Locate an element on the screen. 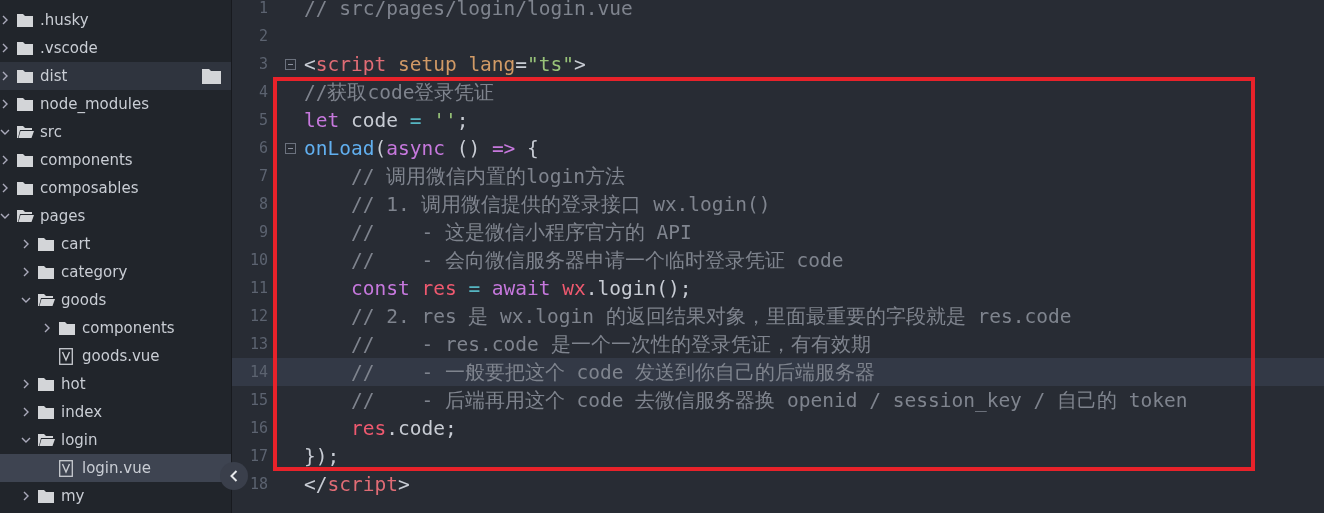 This screenshot has height=513, width=1324. line-number: 11 is located at coordinates (258, 288).